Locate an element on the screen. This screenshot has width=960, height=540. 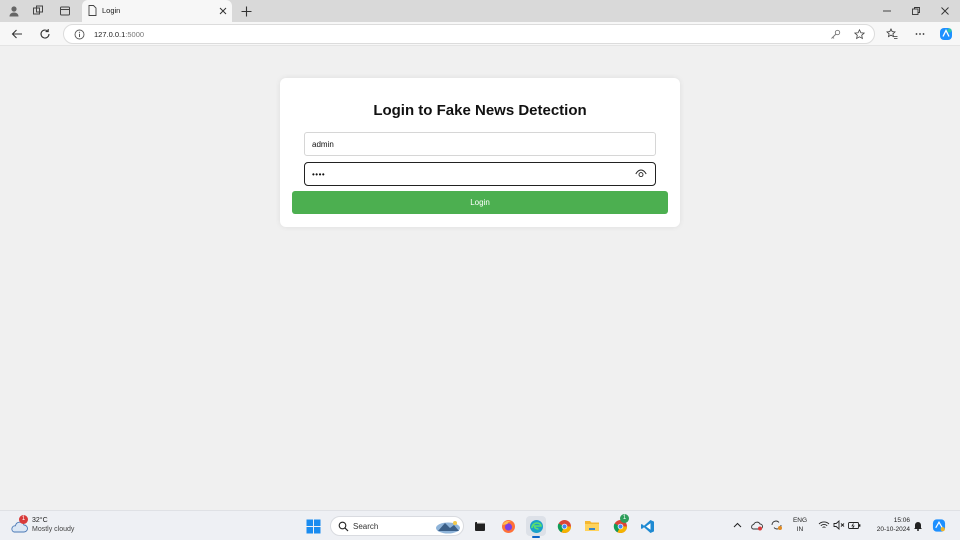
file-explorer-icon is located at coordinates (592, 526).